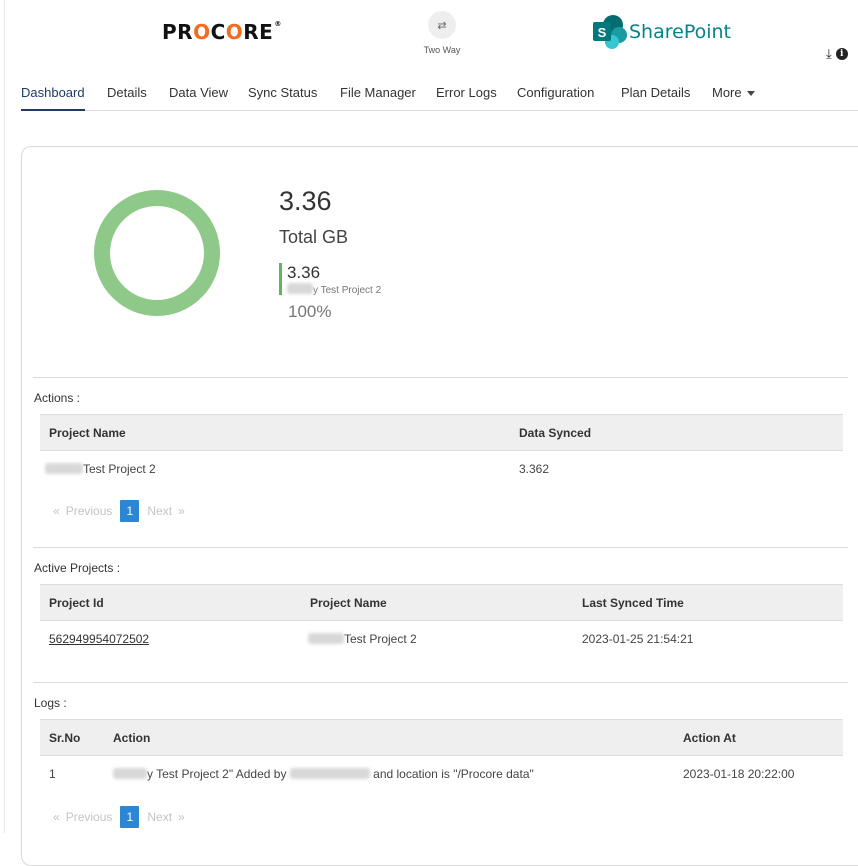 The height and width of the screenshot is (866, 858). I want to click on chevron-down-icon, so click(750, 94).